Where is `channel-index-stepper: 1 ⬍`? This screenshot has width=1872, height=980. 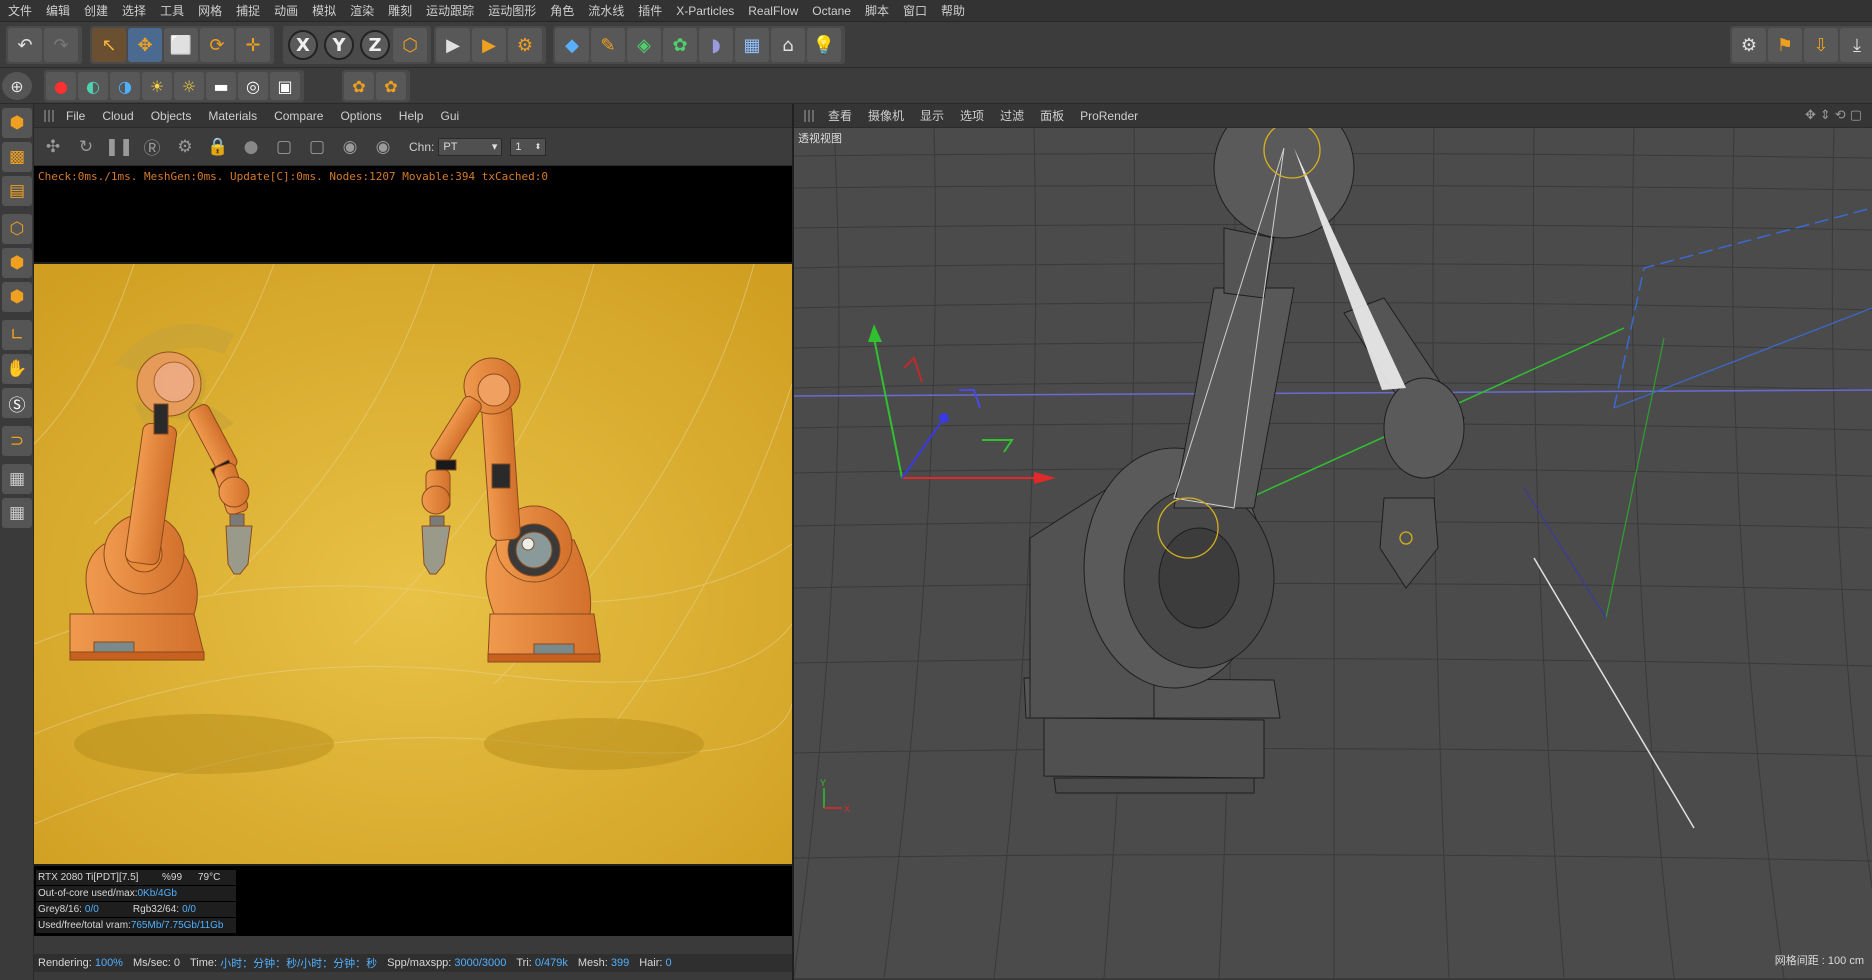
channel-index-stepper: 1 ⬍ is located at coordinates (528, 146).